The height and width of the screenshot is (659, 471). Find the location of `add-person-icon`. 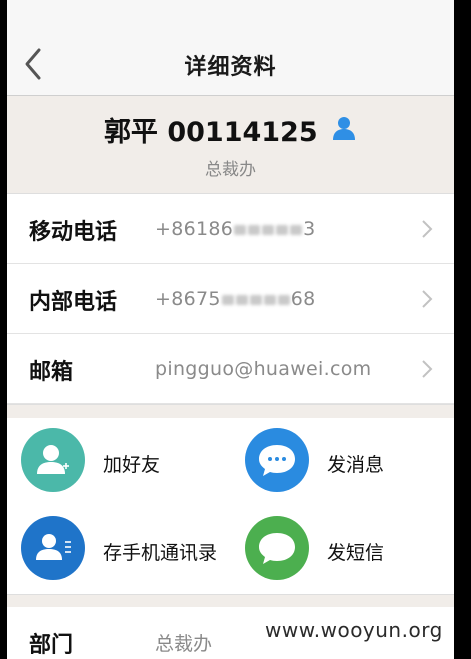

add-person-icon is located at coordinates (53, 460).